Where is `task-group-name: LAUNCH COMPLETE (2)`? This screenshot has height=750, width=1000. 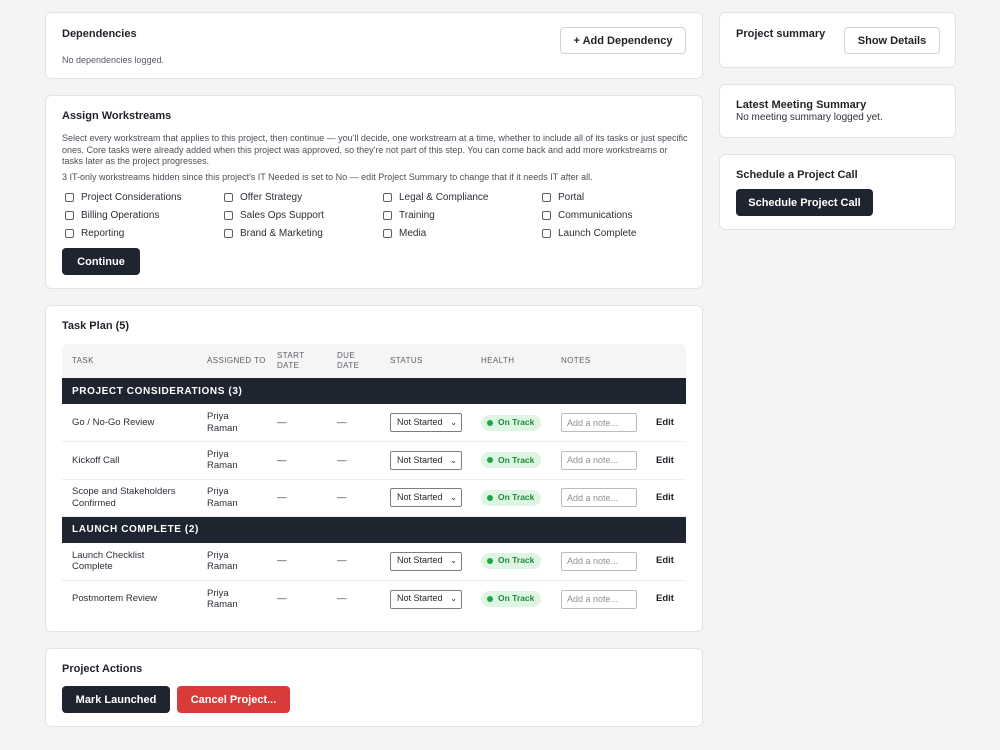
task-group-name: LAUNCH COMPLETE (2) is located at coordinates (374, 529).